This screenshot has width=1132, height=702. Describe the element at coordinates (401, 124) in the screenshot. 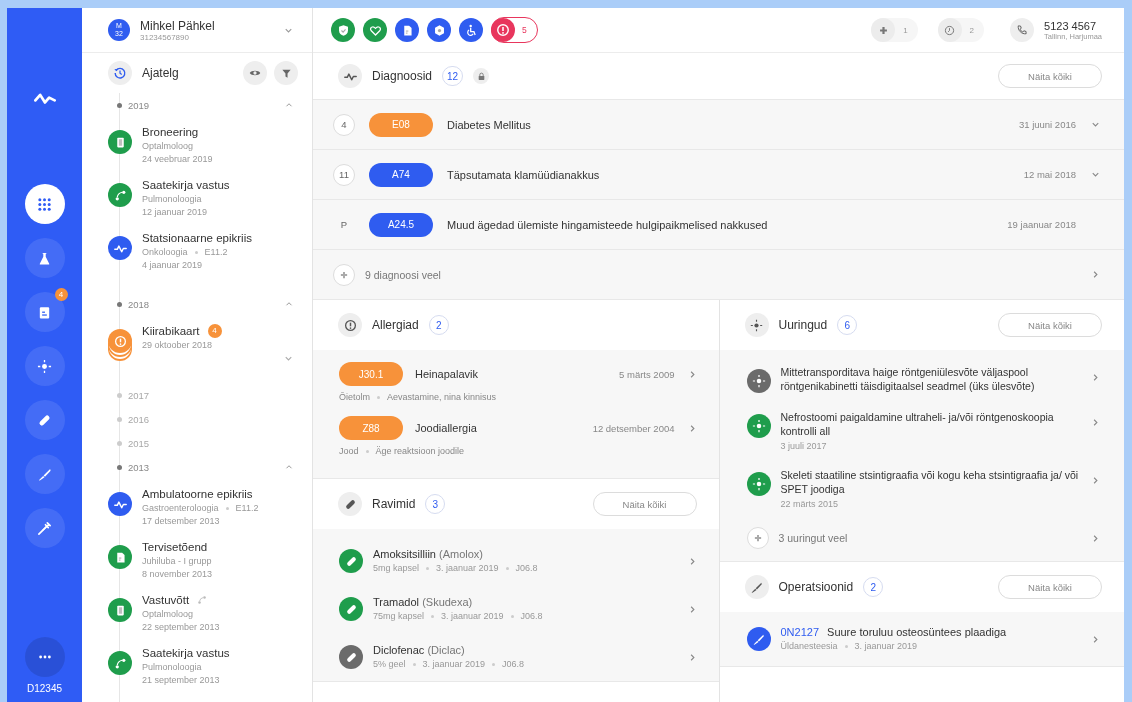

I see `diagnosis-code: E08` at that location.